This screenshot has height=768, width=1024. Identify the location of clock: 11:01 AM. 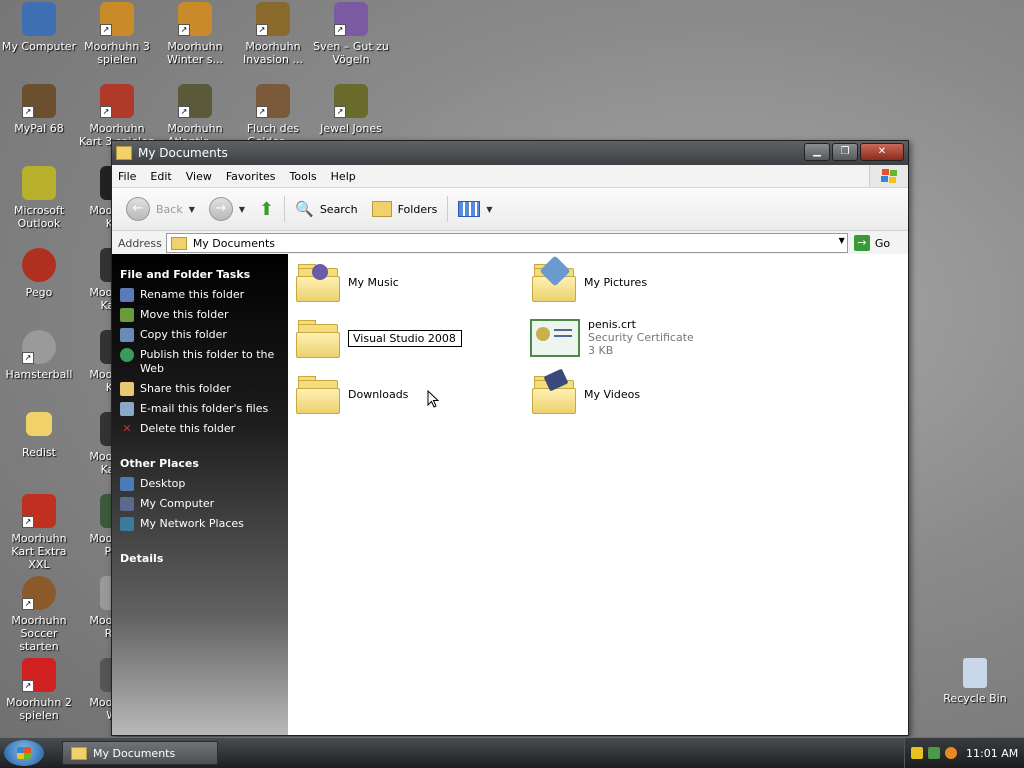
(992, 753).